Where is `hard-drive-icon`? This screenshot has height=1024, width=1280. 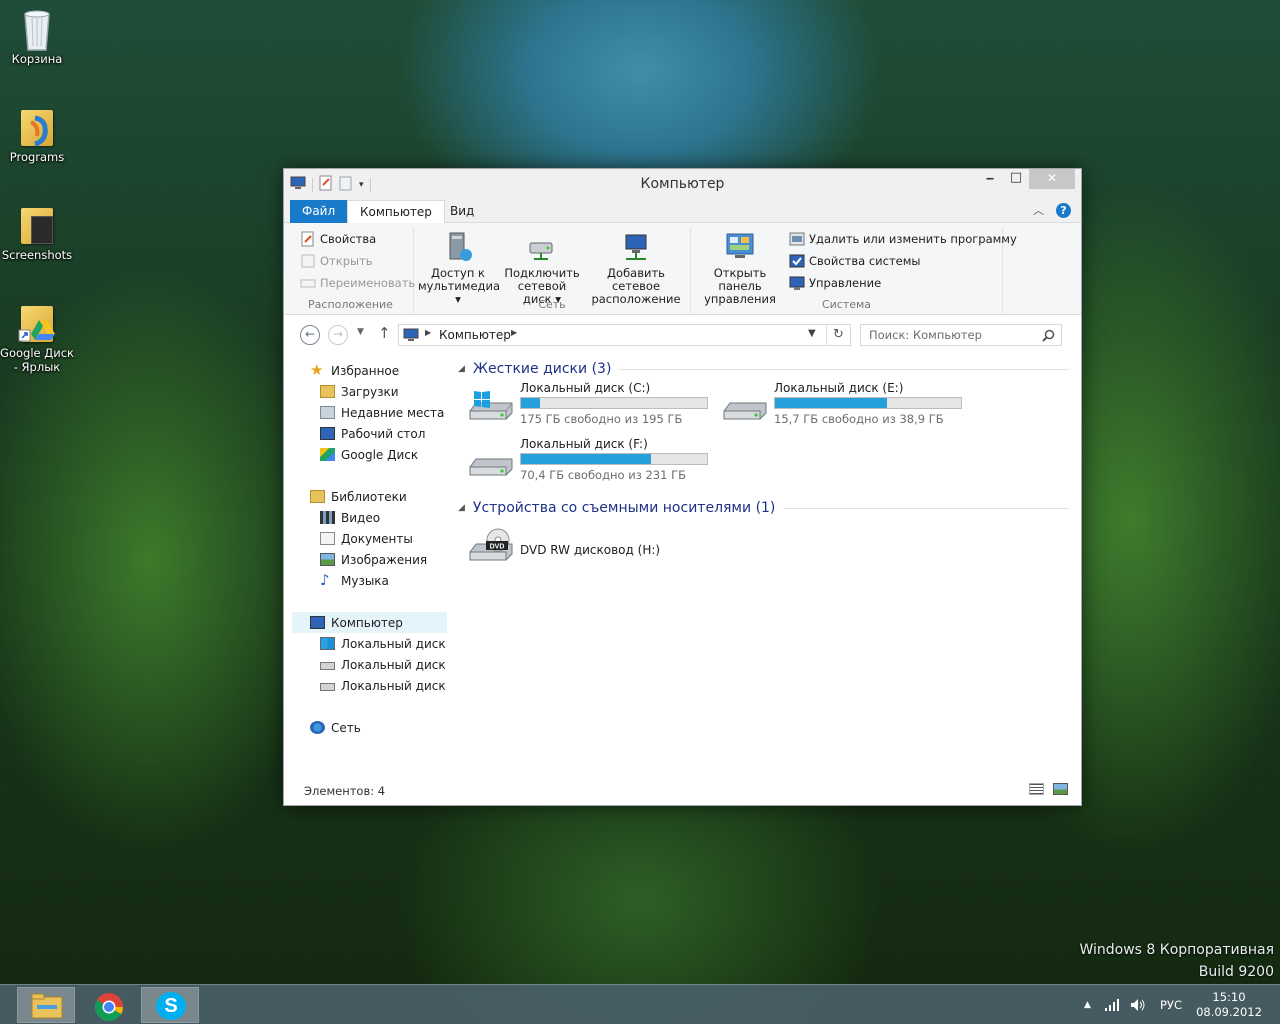
hard-drive-icon is located at coordinates (745, 411).